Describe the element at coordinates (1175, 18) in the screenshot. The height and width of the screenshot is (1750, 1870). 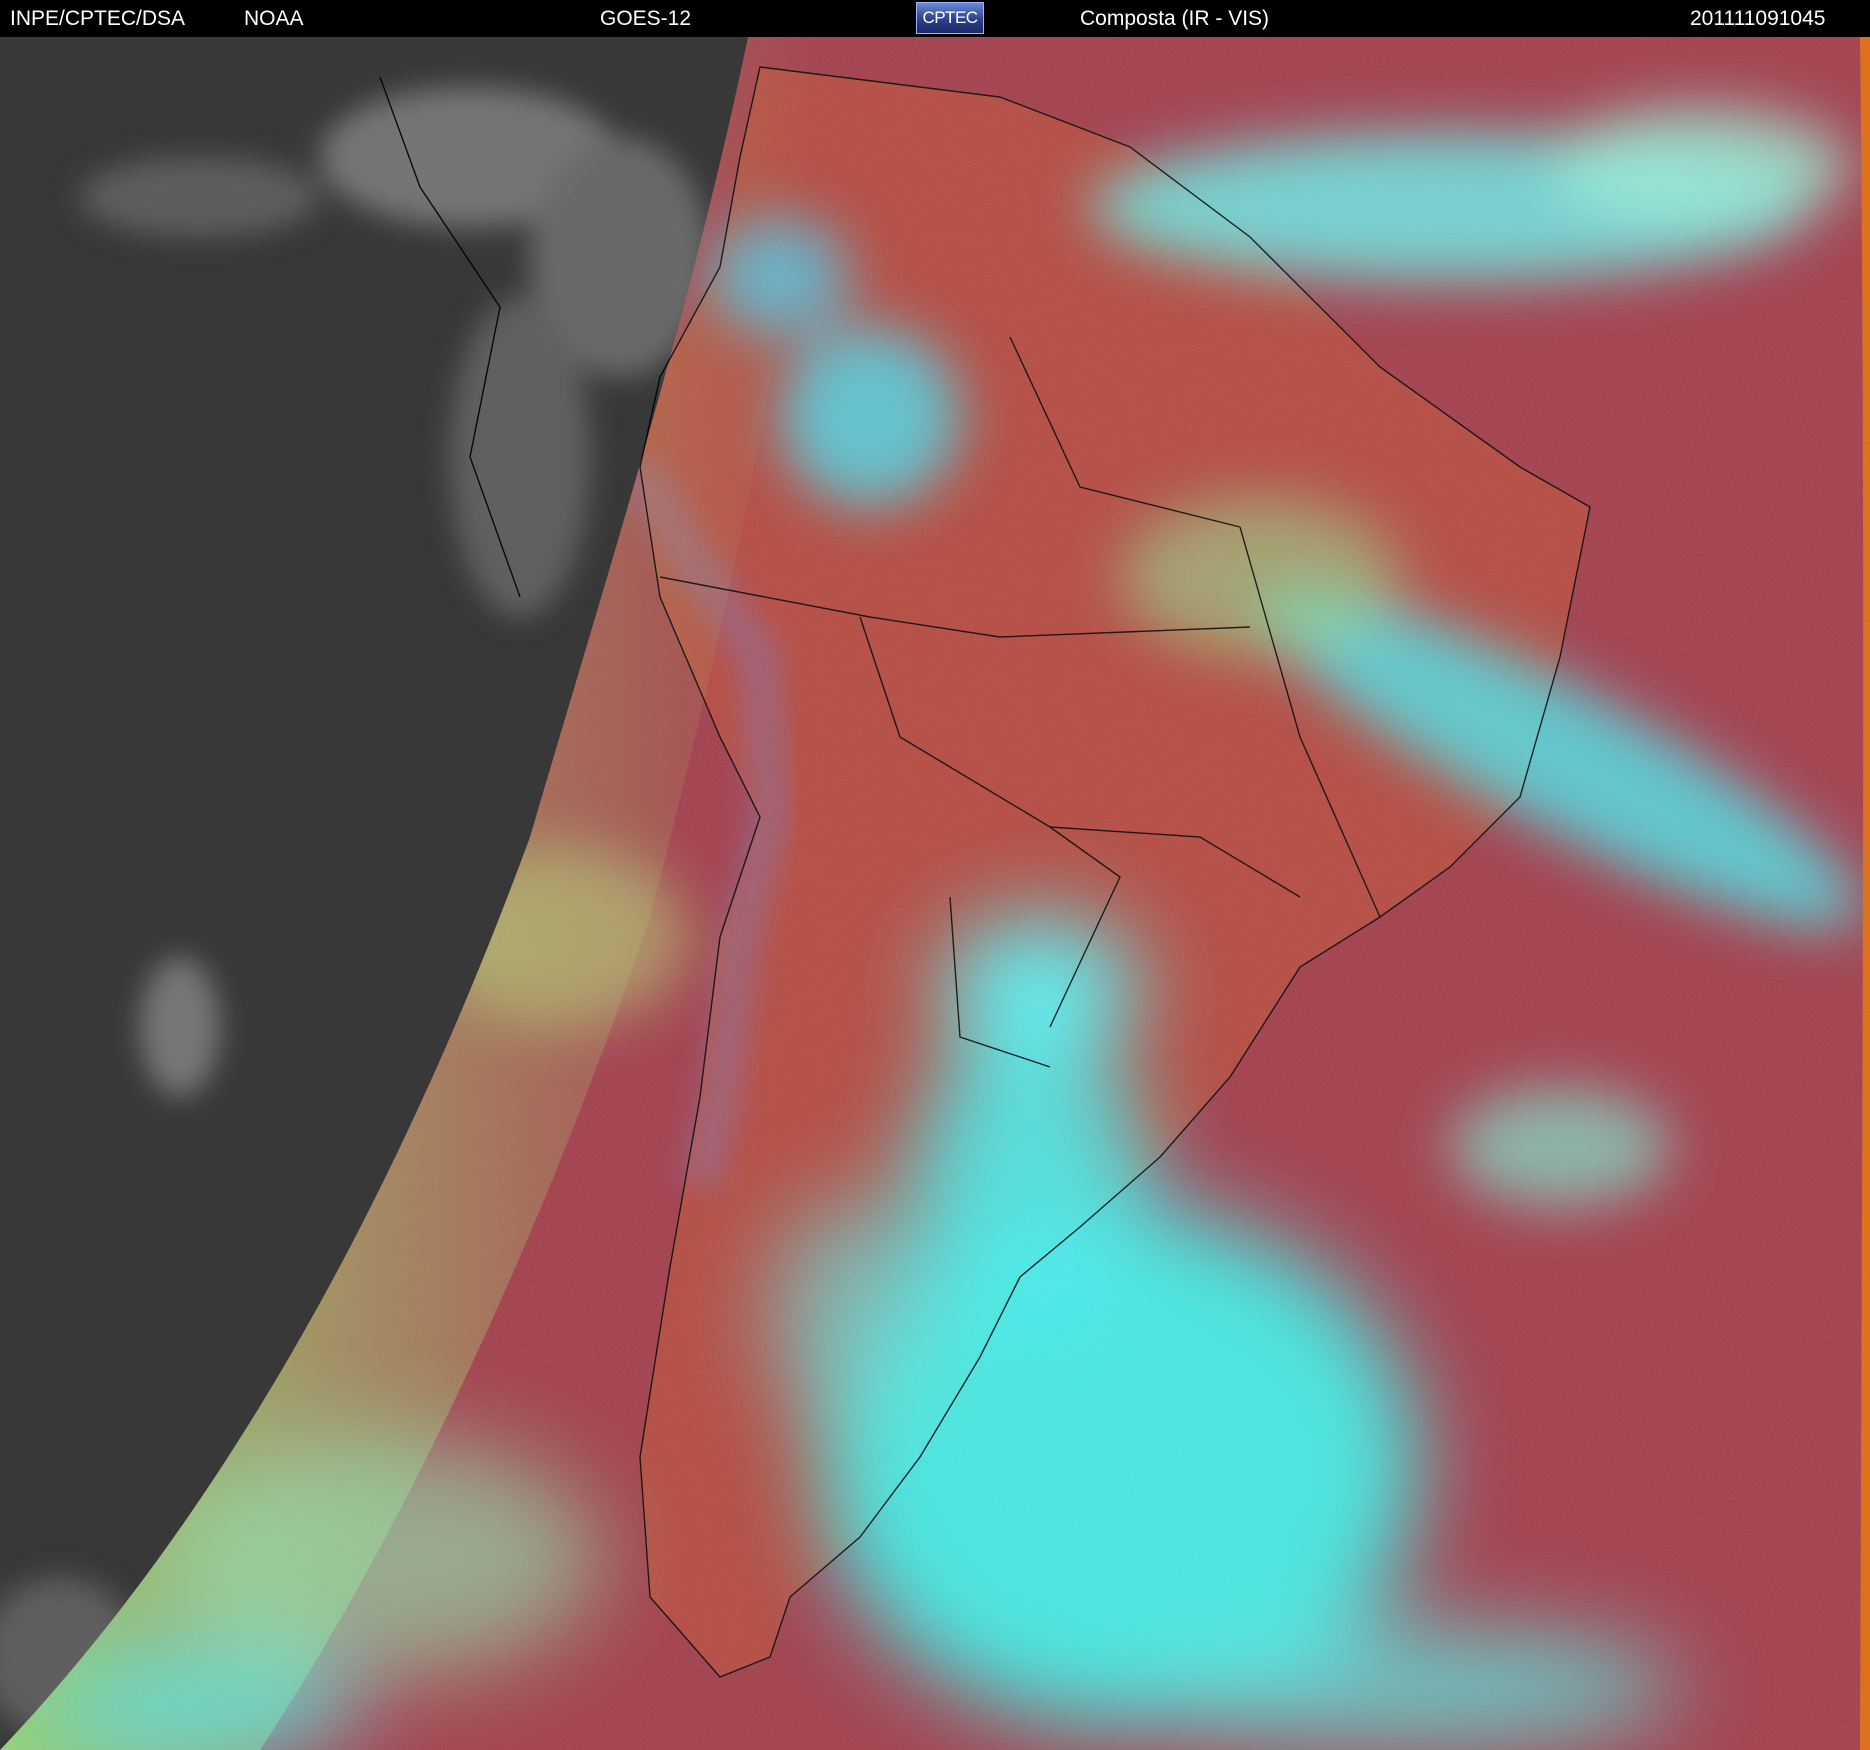
I see `product-label: Composta (IR - VIS)` at that location.